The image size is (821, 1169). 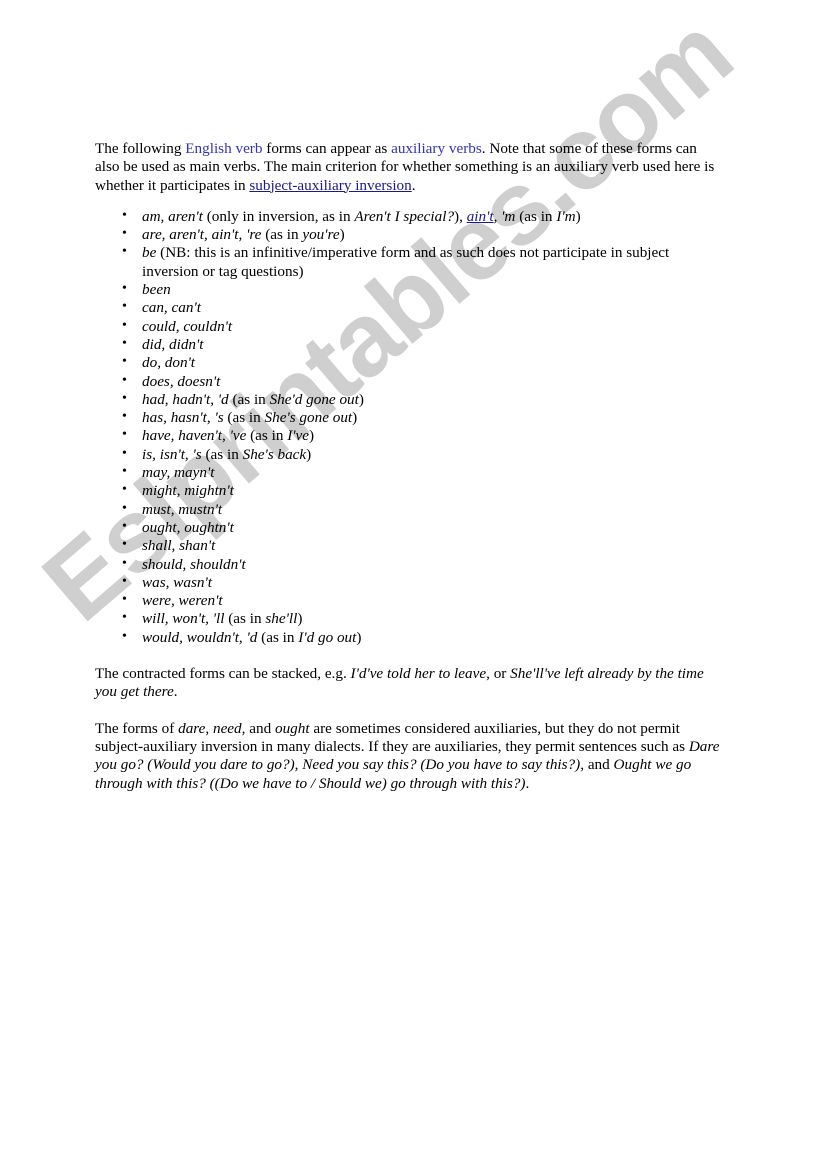 What do you see at coordinates (407, 435) in the screenshot?
I see `list-item: have, haven't, 've (as in I've)` at bounding box center [407, 435].